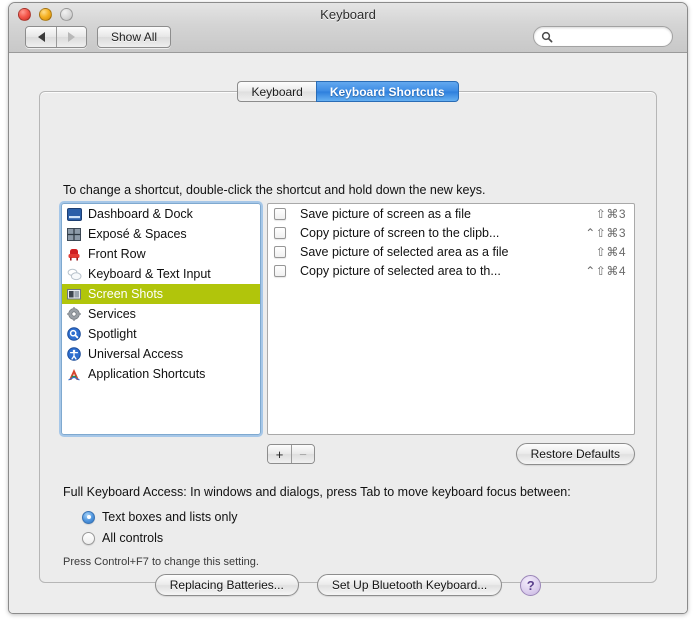  What do you see at coordinates (112, 314) in the screenshot?
I see `category-label: Services` at bounding box center [112, 314].